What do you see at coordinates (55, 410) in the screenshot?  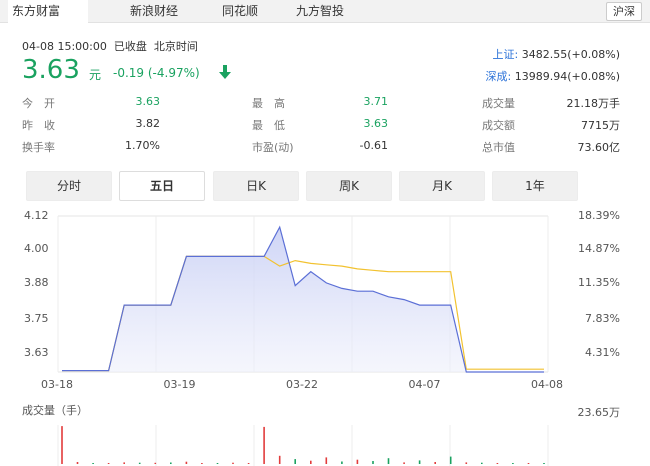 I see `volume-title: 成交量（手）` at bounding box center [55, 410].